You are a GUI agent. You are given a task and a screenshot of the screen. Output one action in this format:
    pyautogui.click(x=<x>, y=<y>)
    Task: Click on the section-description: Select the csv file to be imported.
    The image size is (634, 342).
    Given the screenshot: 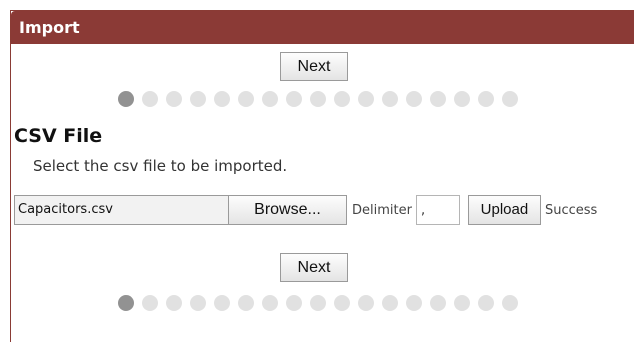 What is the action you would take?
    pyautogui.click(x=160, y=166)
    